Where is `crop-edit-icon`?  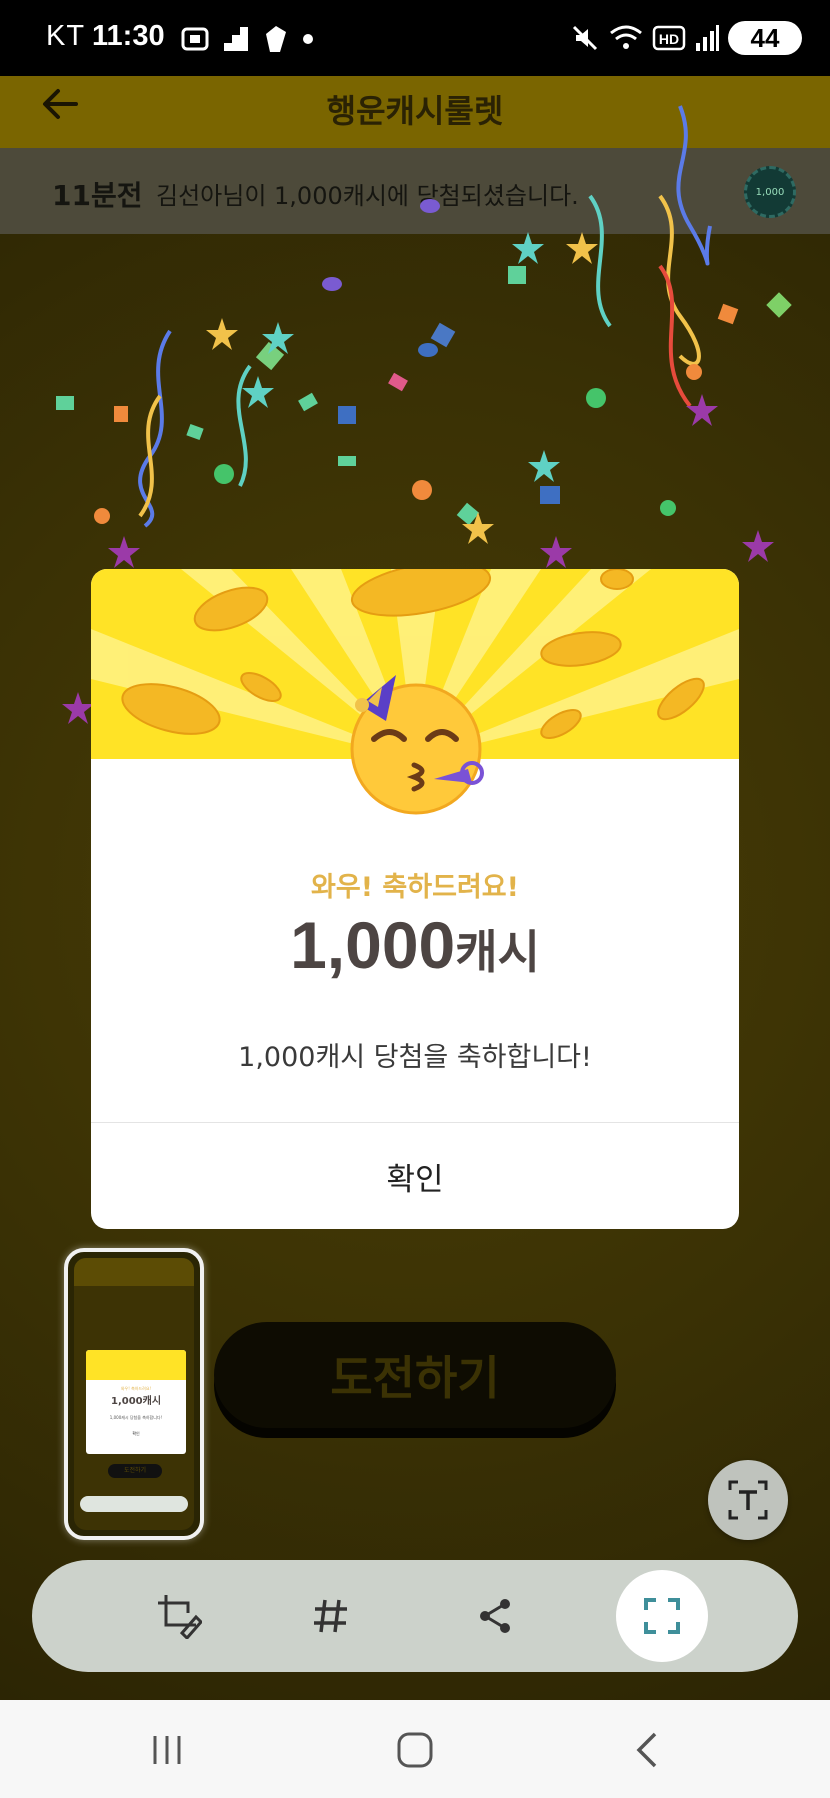 crop-edit-icon is located at coordinates (180, 1617).